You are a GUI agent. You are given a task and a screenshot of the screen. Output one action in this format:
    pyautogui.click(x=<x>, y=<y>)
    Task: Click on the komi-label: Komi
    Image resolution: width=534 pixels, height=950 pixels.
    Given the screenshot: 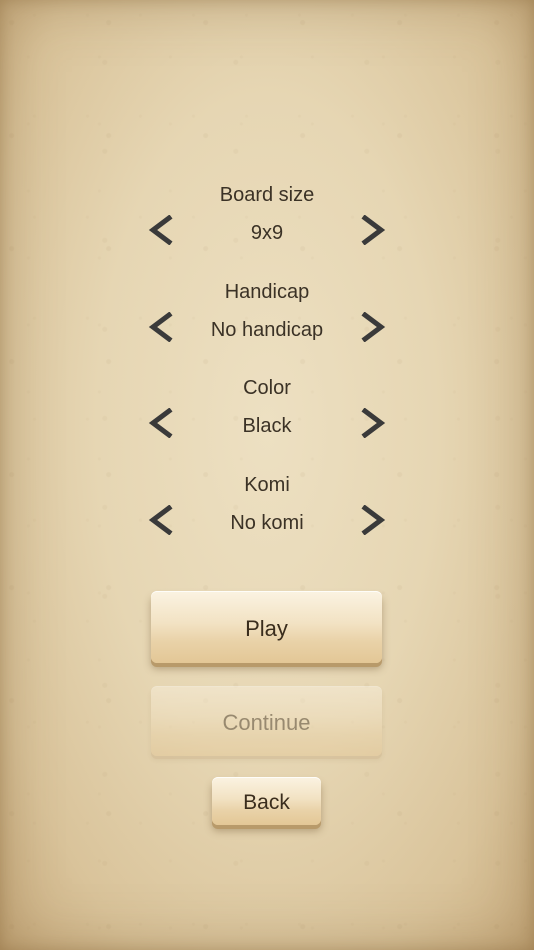 What is the action you would take?
    pyautogui.click(x=267, y=485)
    